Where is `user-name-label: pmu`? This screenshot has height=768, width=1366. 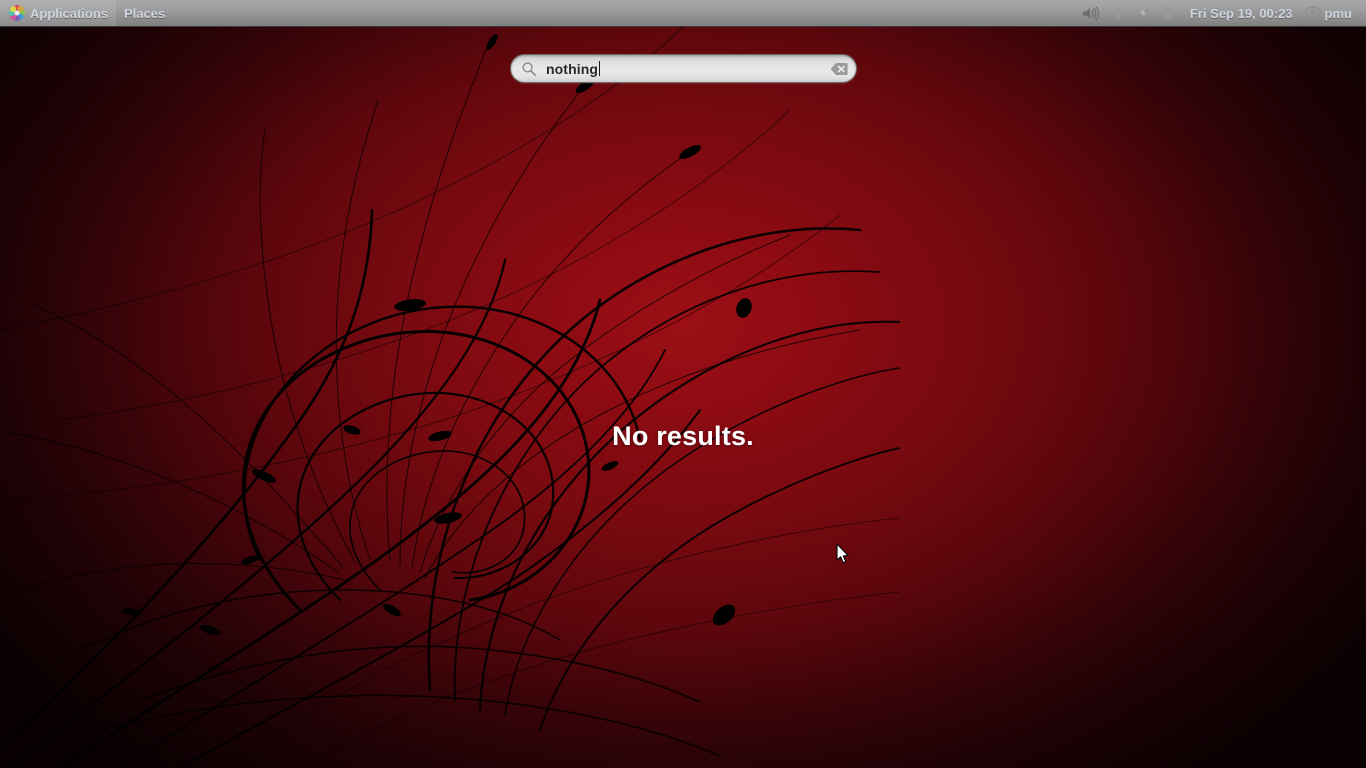 user-name-label: pmu is located at coordinates (1338, 13).